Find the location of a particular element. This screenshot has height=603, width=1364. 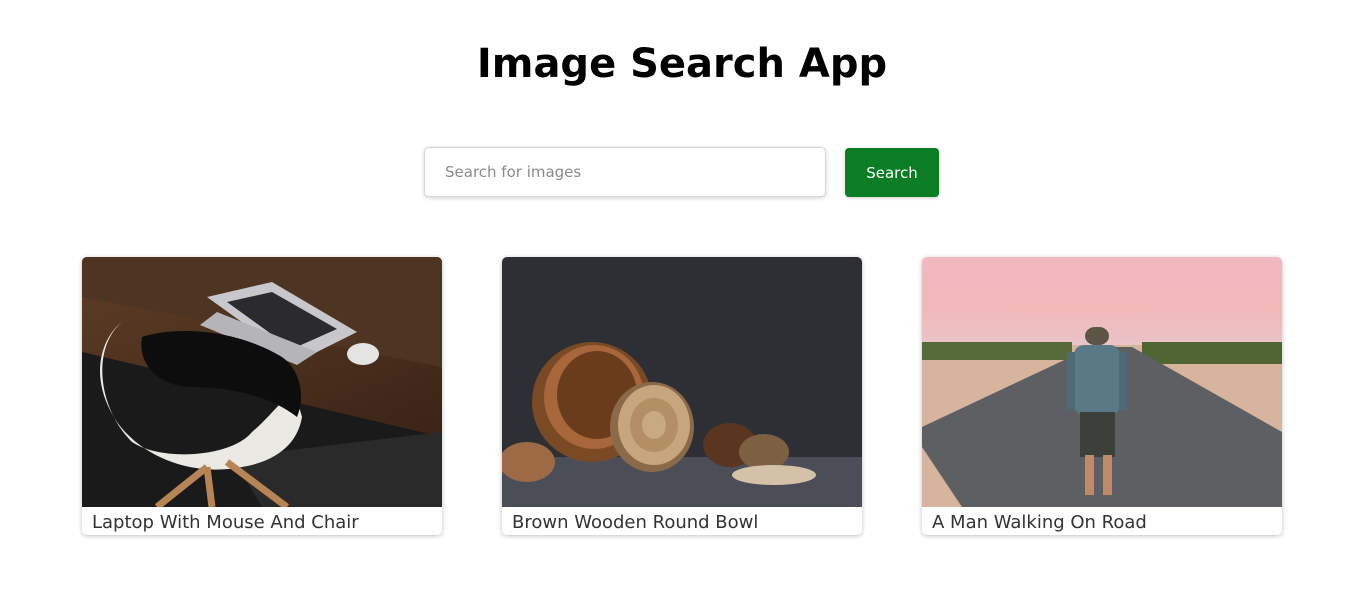

wooden-bowl-image is located at coordinates (682, 382).